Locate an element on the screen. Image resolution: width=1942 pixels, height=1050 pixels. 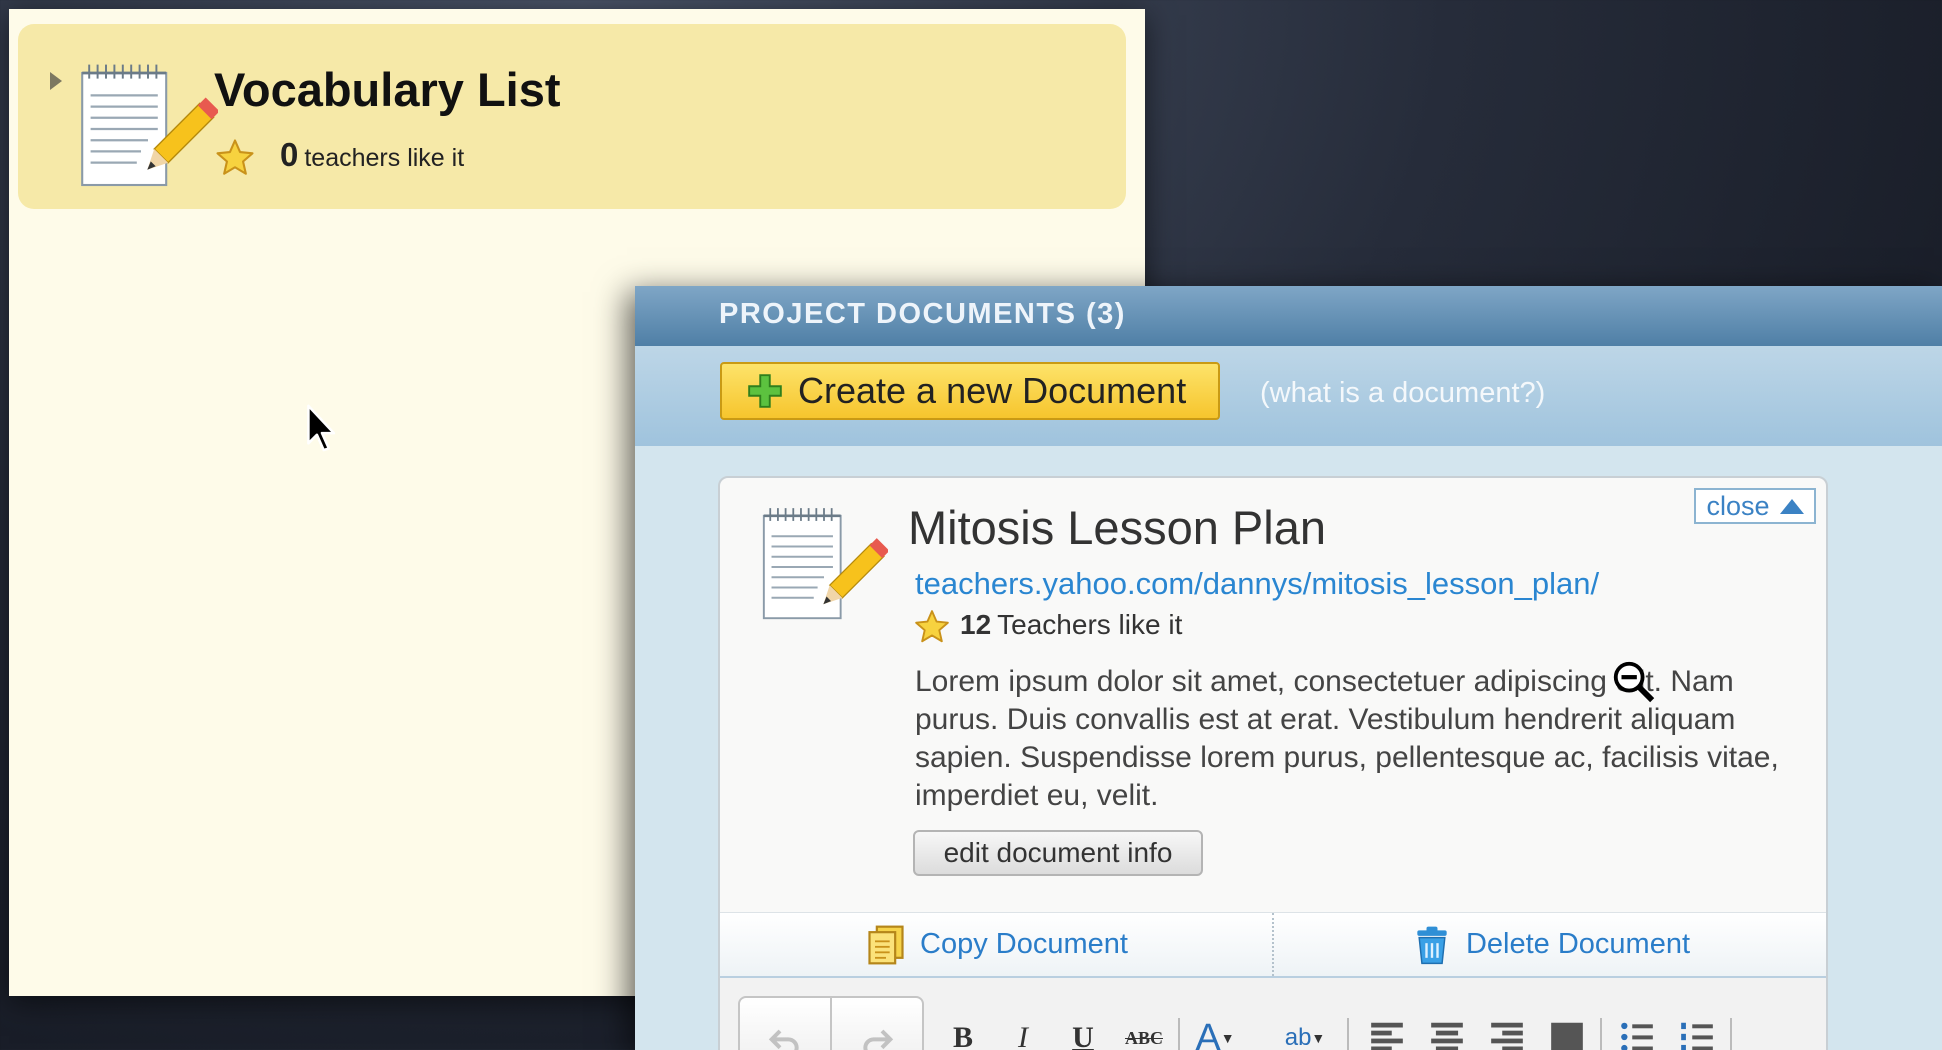
trash-icon is located at coordinates (1432, 945).